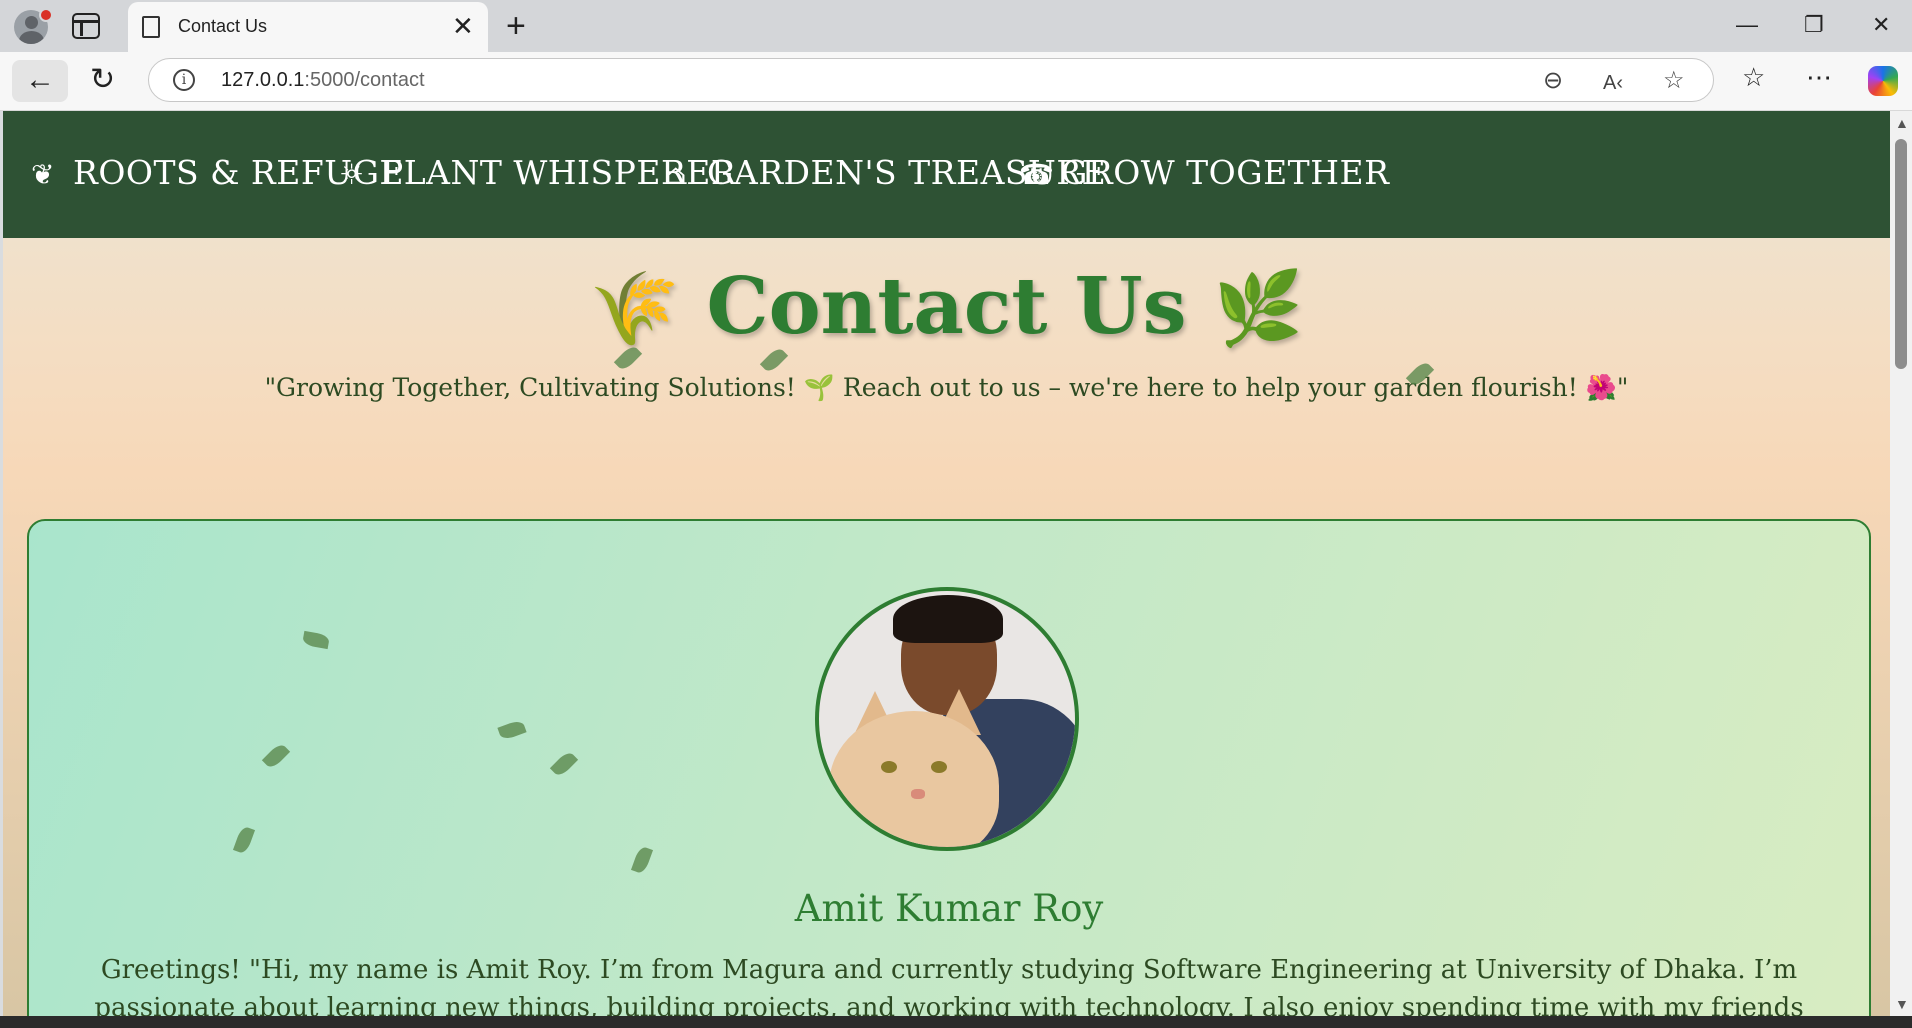 This screenshot has height=1028, width=1912. What do you see at coordinates (40, 81) in the screenshot?
I see `back-button: ←` at bounding box center [40, 81].